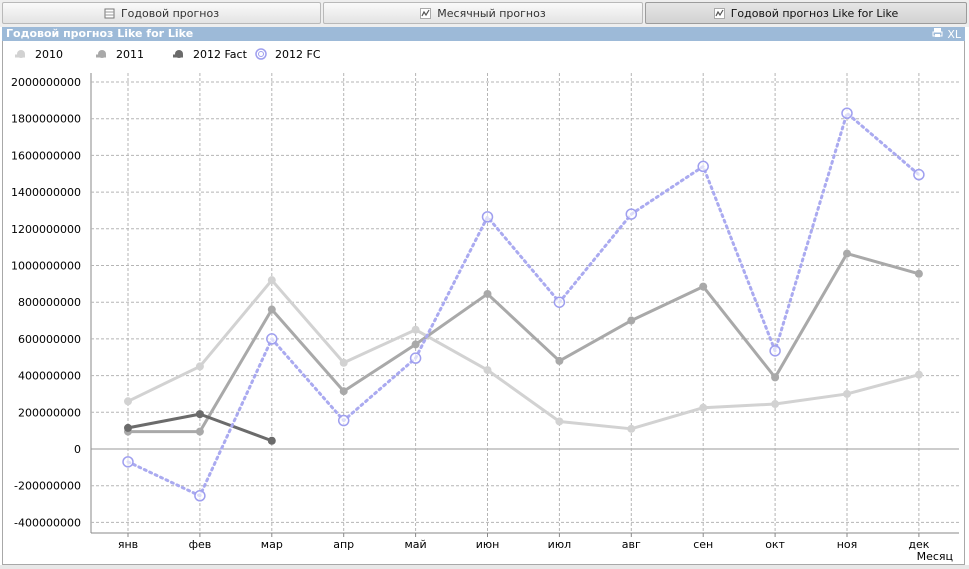 Image resolution: width=969 pixels, height=569 pixels. Describe the element at coordinates (298, 54) in the screenshot. I see `legend-label: 2012 FC` at that location.